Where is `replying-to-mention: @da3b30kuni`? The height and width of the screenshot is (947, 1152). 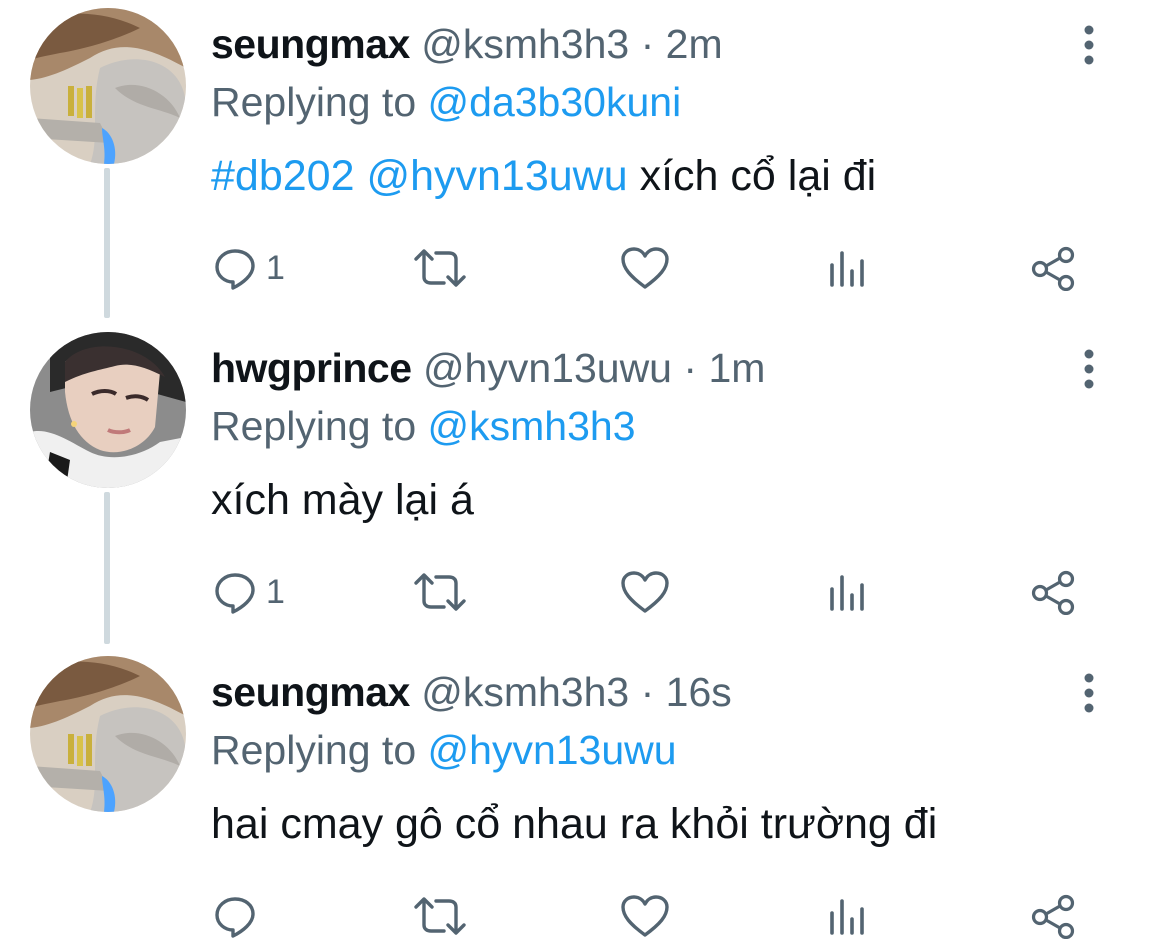 replying-to-mention: @da3b30kuni is located at coordinates (555, 102).